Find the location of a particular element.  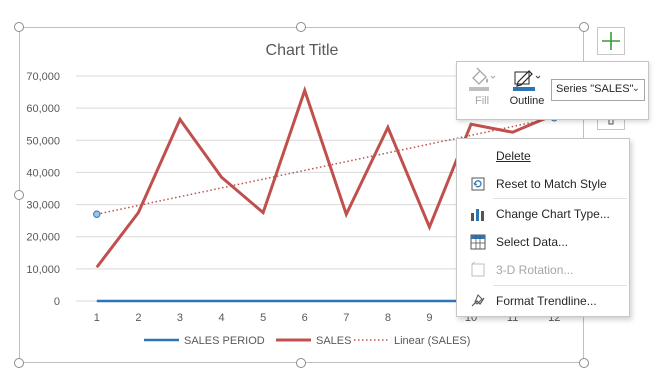

series-select-dropdown: Series "SALES" ⌄ is located at coordinates (598, 90).